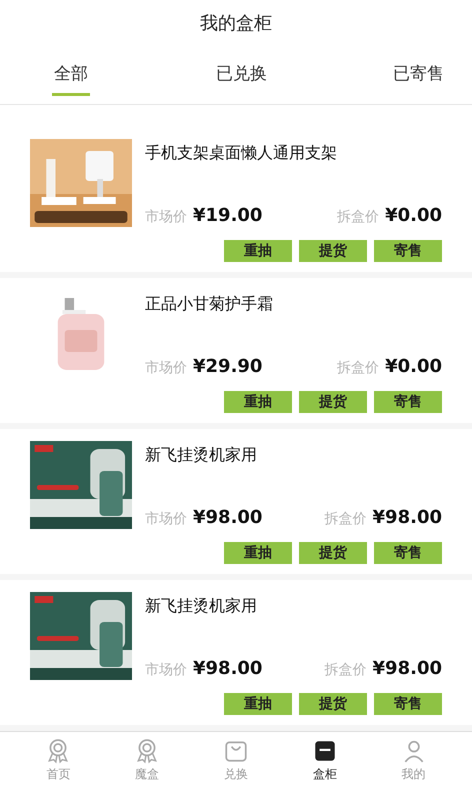 Image resolution: width=472 pixels, height=792 pixels. Describe the element at coordinates (236, 23) in the screenshot. I see `page-title: 我的盒柜` at that location.